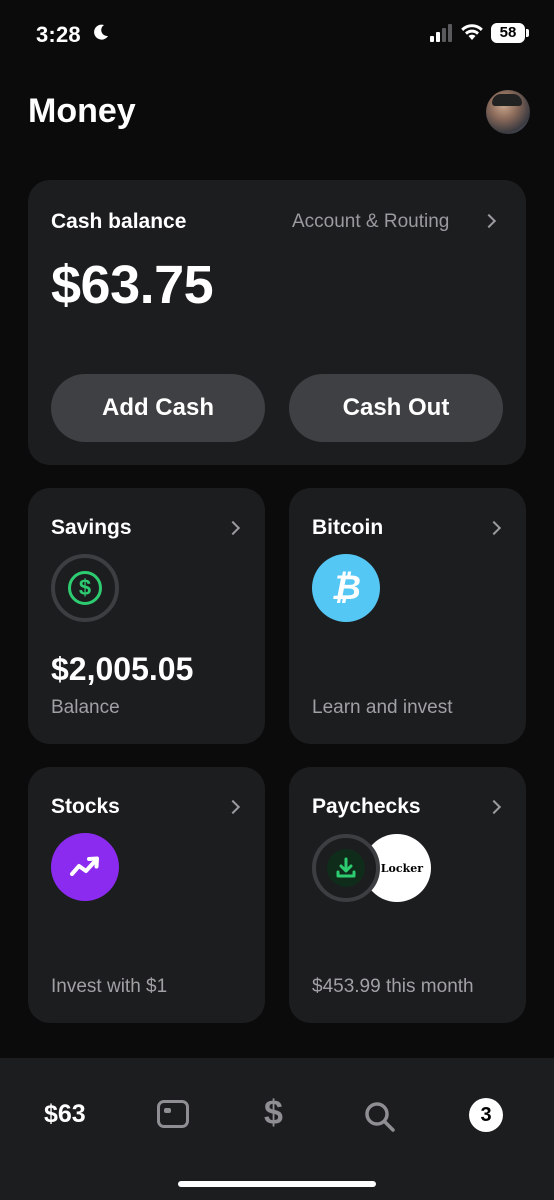  Describe the element at coordinates (277, 1184) in the screenshot. I see `home-indicator` at that location.